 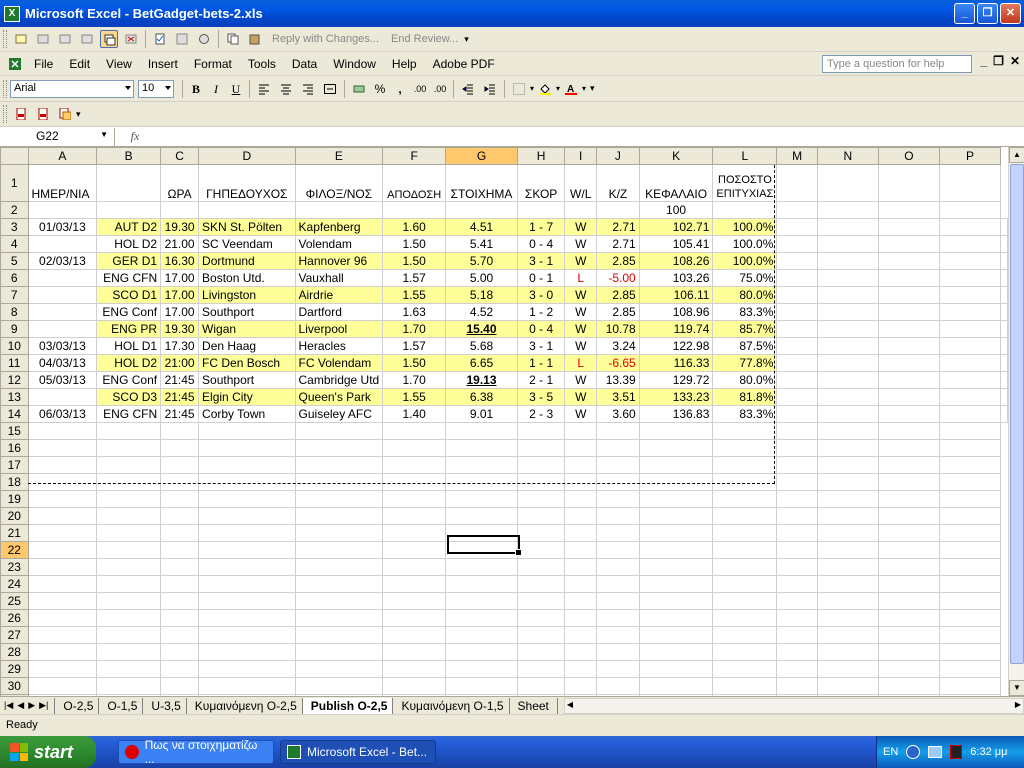 What do you see at coordinates (481, 227) in the screenshot?
I see `cell-stake: 4.51` at bounding box center [481, 227].